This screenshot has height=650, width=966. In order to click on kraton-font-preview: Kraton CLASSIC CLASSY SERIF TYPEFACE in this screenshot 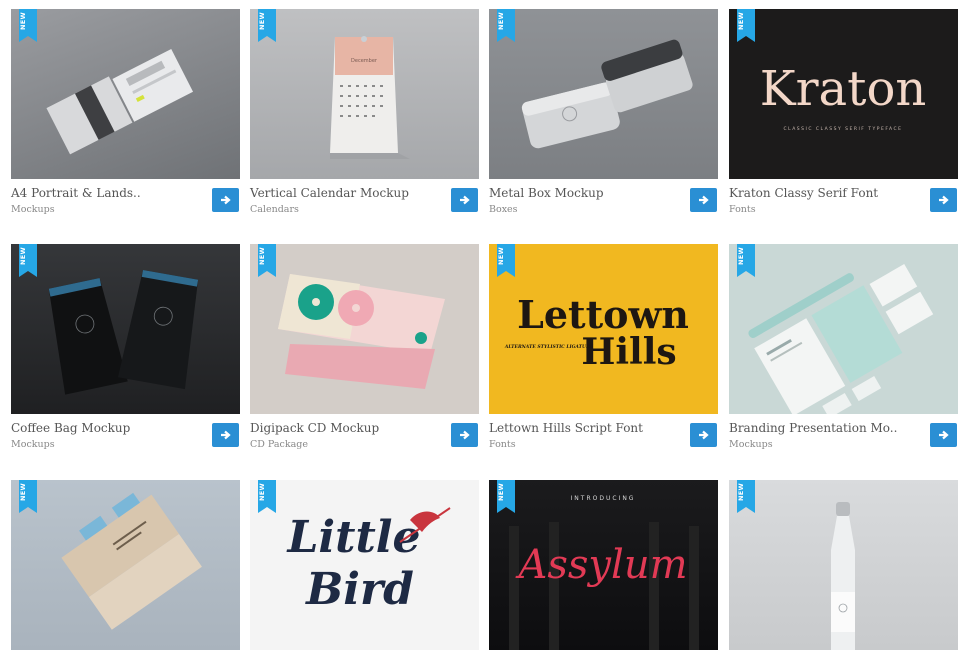, I will do `click(843, 96)`.